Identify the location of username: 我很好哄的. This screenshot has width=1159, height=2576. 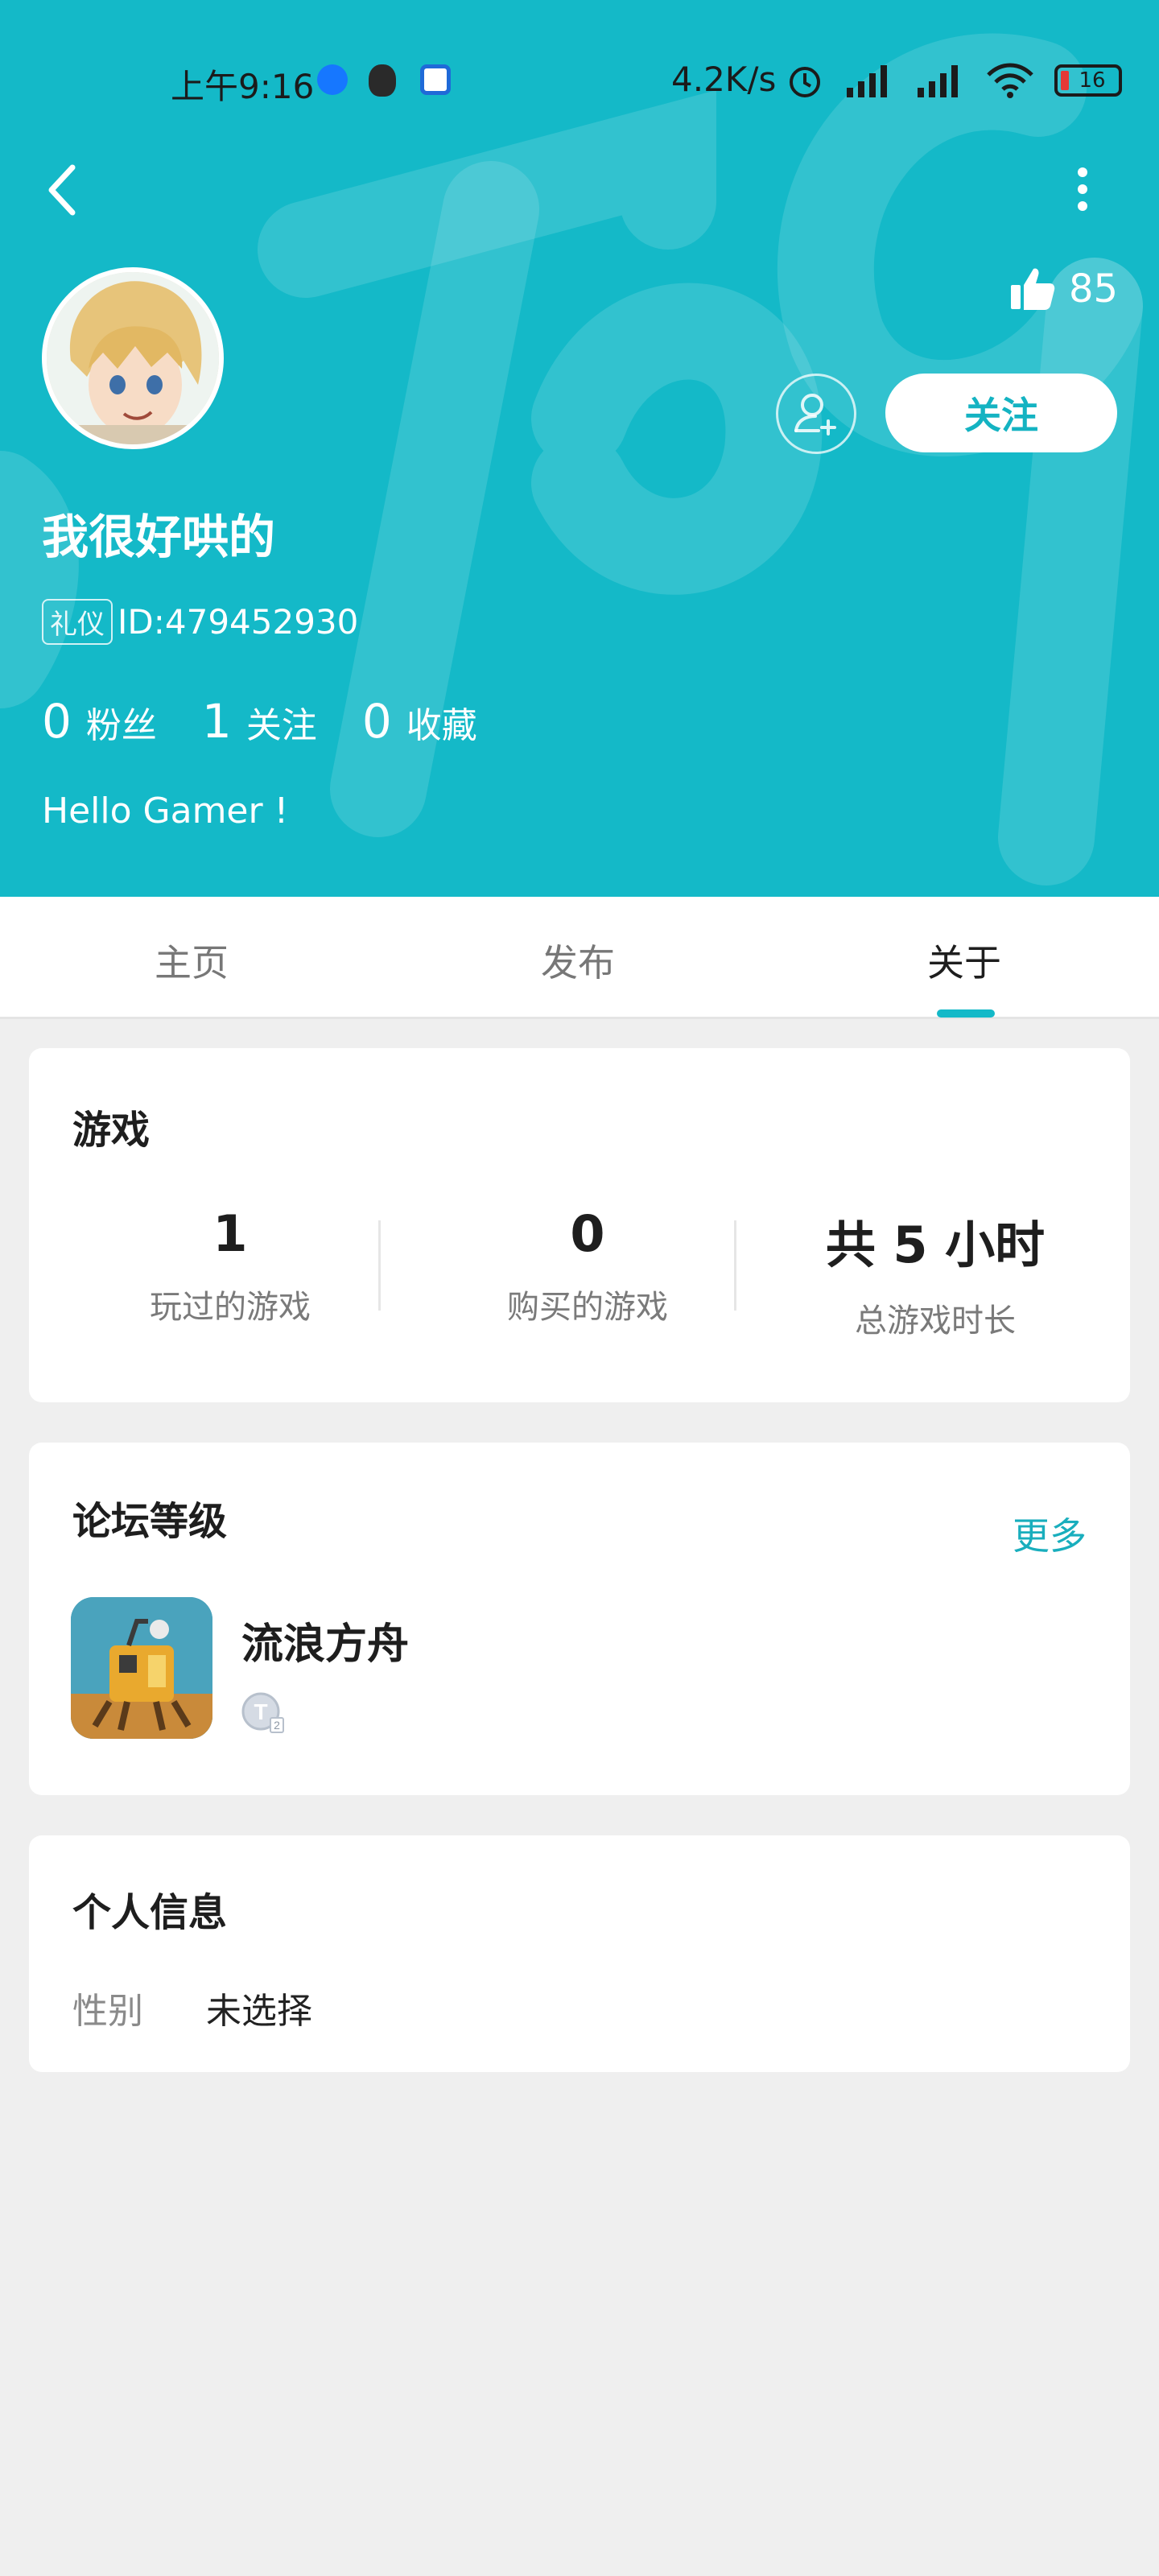
(159, 537).